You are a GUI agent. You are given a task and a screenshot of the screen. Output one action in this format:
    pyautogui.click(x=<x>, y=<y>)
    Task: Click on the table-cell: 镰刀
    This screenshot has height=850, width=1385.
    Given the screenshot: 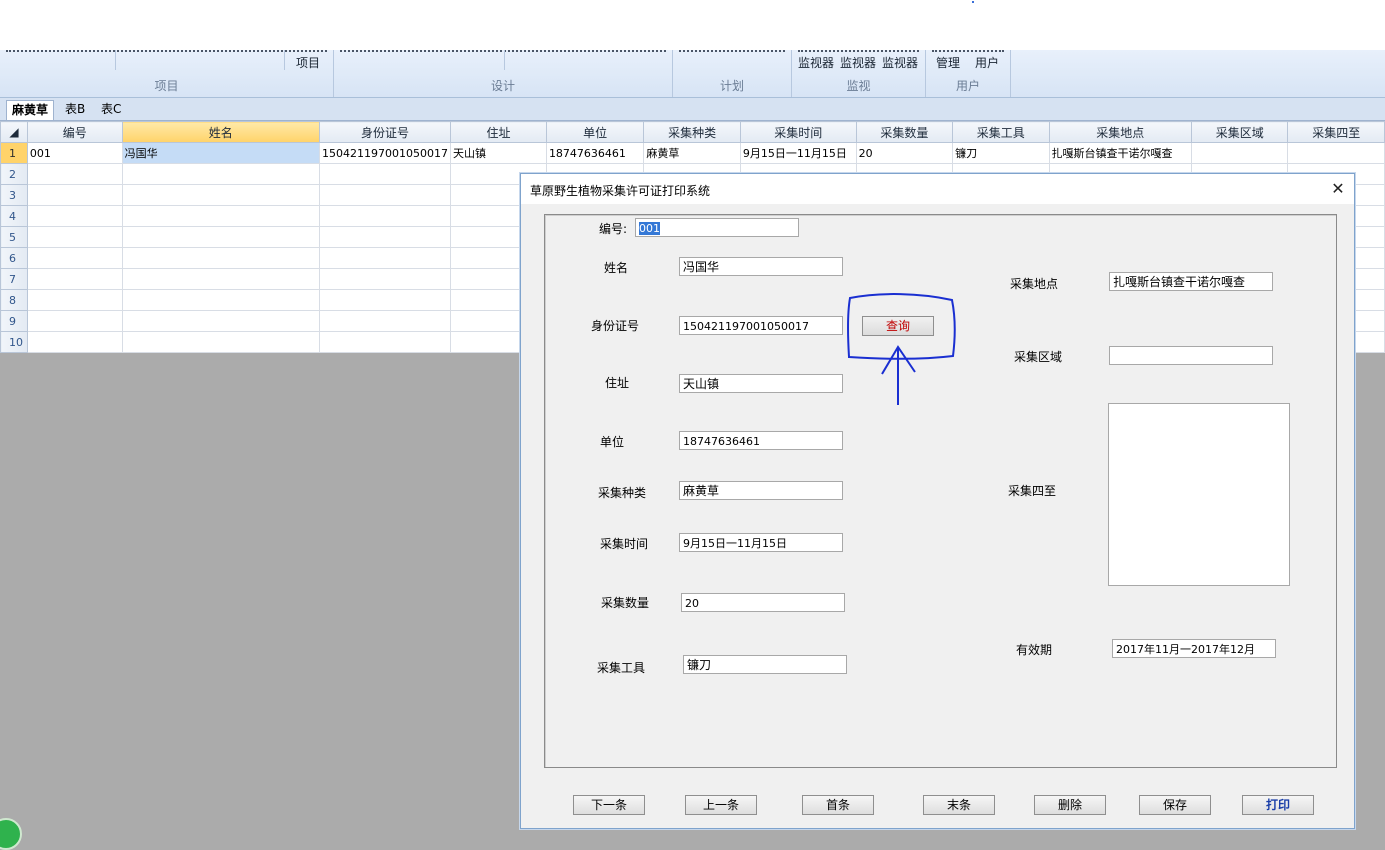 What is the action you would take?
    pyautogui.click(x=1001, y=153)
    